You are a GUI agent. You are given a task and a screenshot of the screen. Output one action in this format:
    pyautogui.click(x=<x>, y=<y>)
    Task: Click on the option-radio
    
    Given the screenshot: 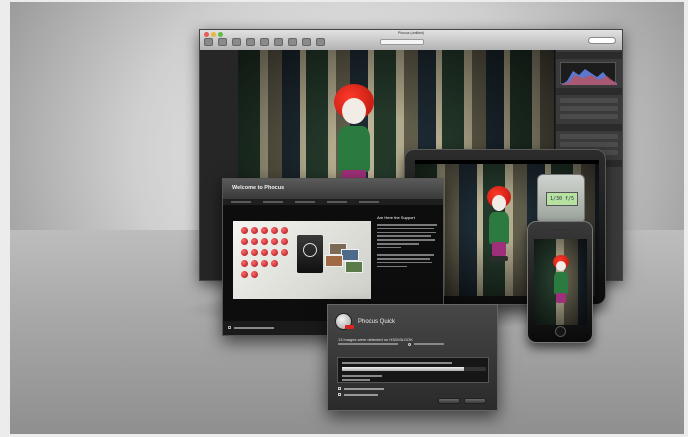 What is the action you would take?
    pyautogui.click(x=409, y=344)
    